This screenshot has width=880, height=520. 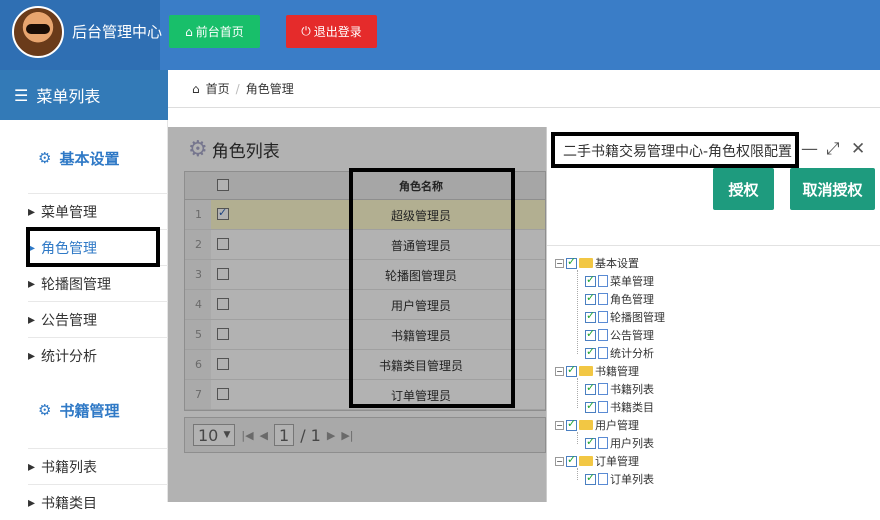 What do you see at coordinates (858, 149) in the screenshot?
I see `close-icon: ✕` at bounding box center [858, 149].